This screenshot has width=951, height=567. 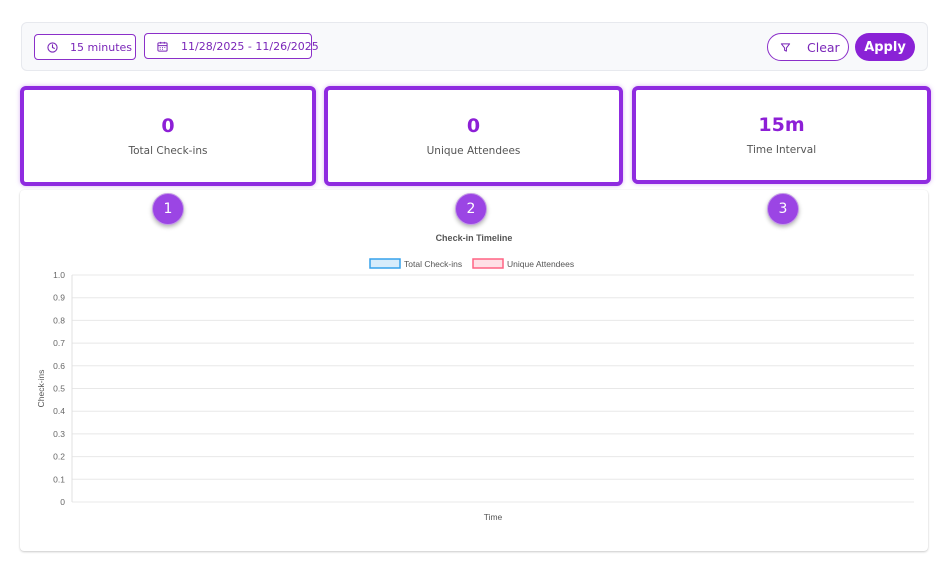 I want to click on legend-label: Total Check-ins, so click(x=433, y=264).